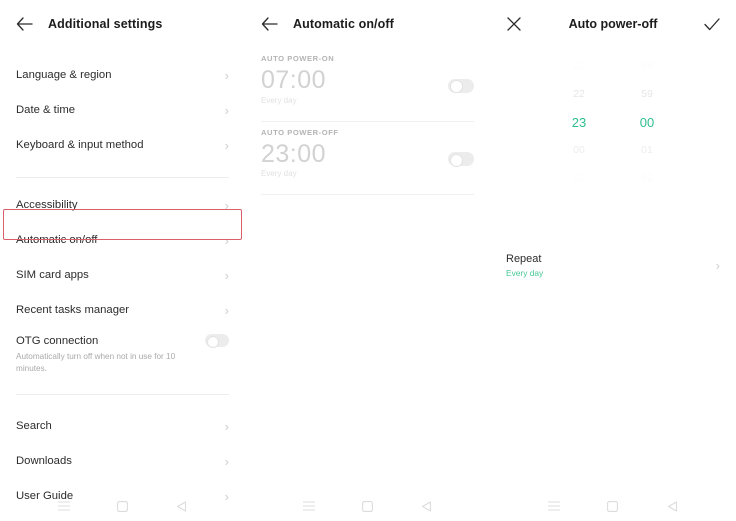  Describe the element at coordinates (64, 75) in the screenshot. I see `item-label: Language & region` at that location.